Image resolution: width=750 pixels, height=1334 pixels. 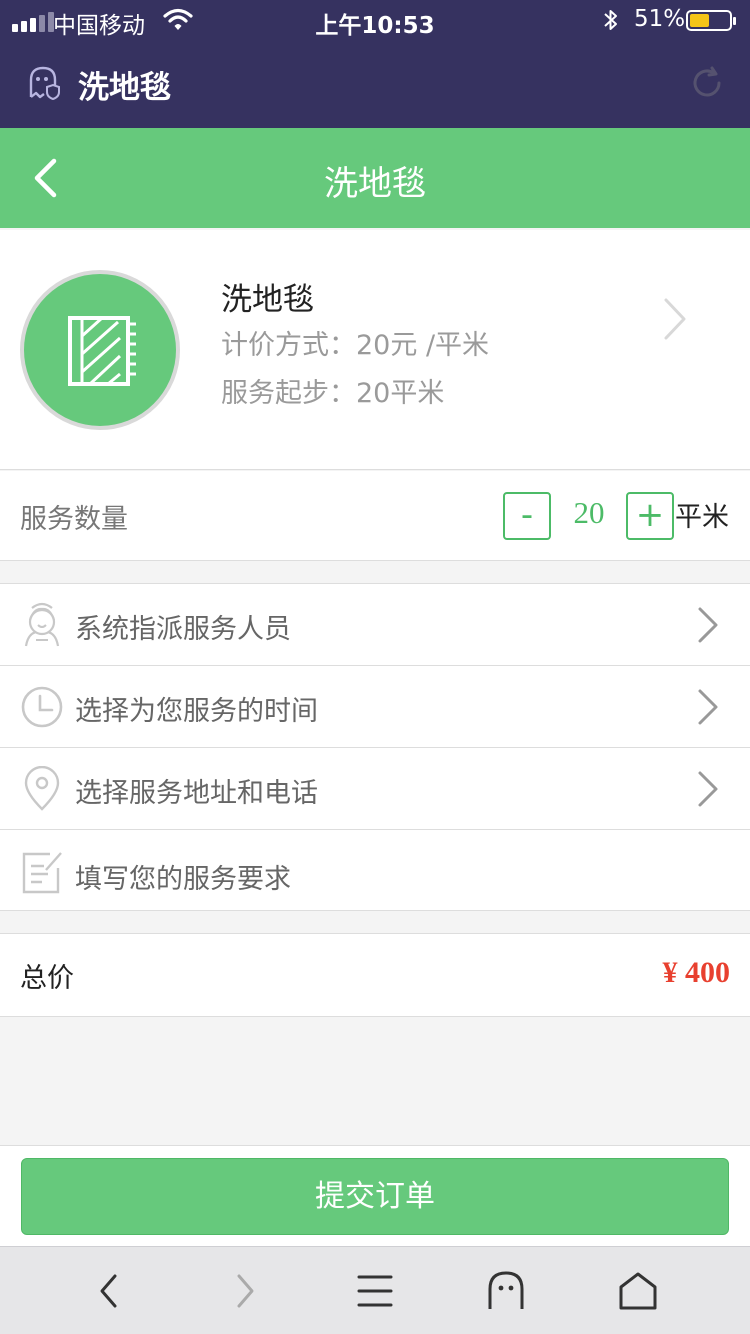 What do you see at coordinates (183, 629) in the screenshot?
I see `option-label: 系统指派服务人员` at bounding box center [183, 629].